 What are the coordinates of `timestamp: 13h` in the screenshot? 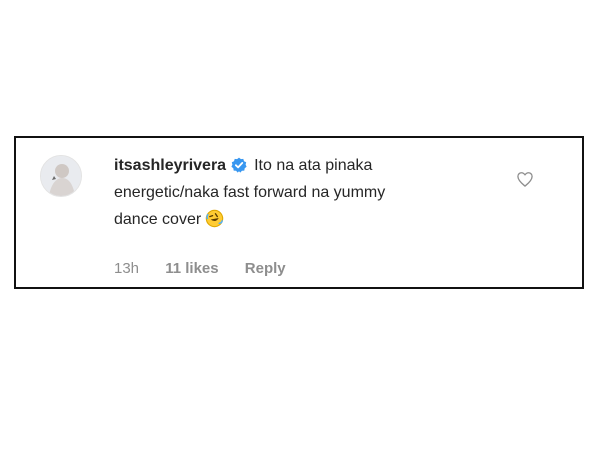 It's located at (126, 268).